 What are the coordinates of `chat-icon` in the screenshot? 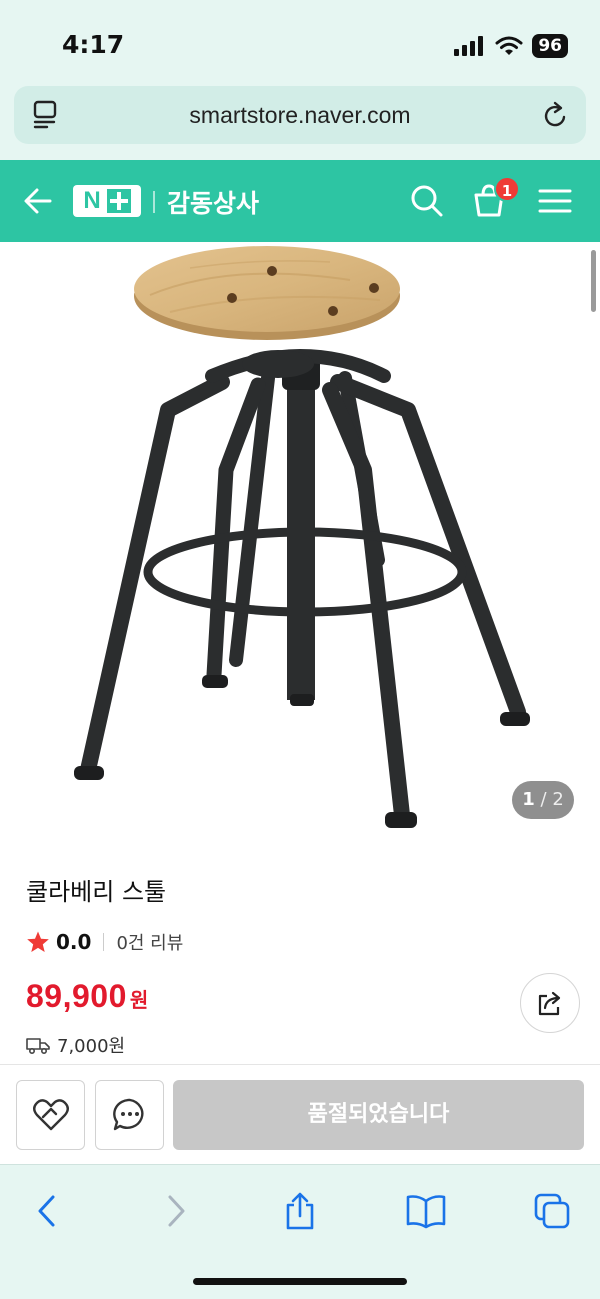 It's located at (127, 1114).